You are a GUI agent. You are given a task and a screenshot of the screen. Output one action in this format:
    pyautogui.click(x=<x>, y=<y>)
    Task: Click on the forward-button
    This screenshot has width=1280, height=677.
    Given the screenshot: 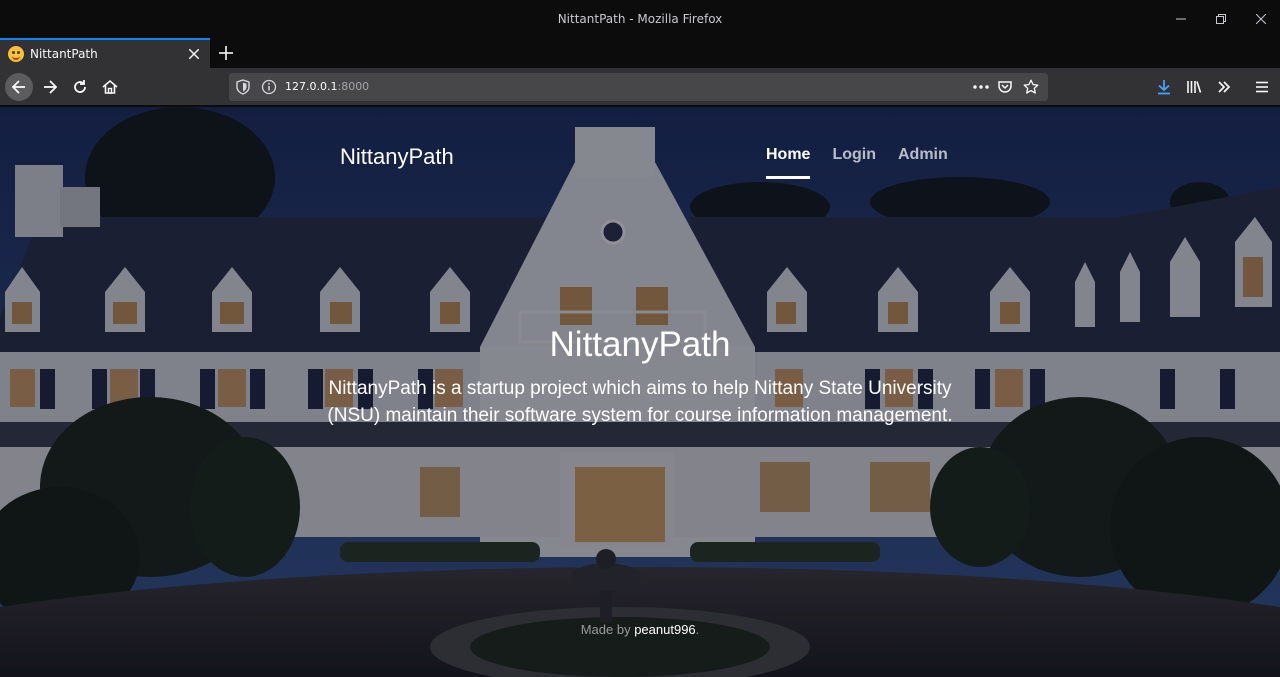 What is the action you would take?
    pyautogui.click(x=50, y=87)
    